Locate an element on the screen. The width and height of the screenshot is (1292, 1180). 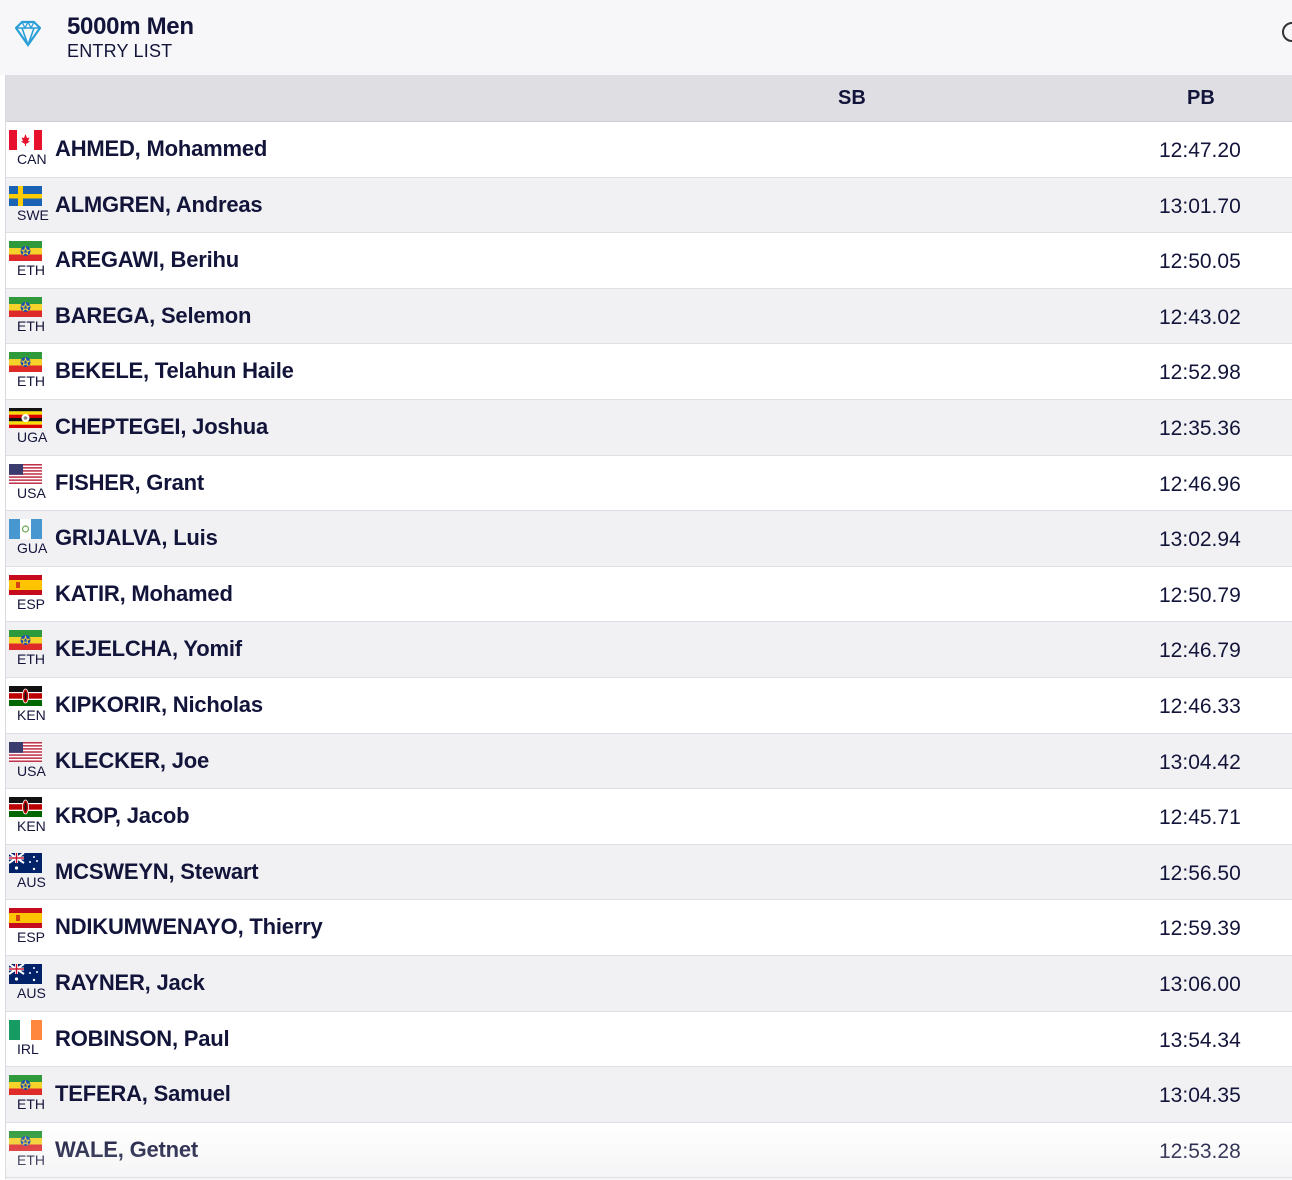
partial-circle-icon is located at coordinates (1287, 32).